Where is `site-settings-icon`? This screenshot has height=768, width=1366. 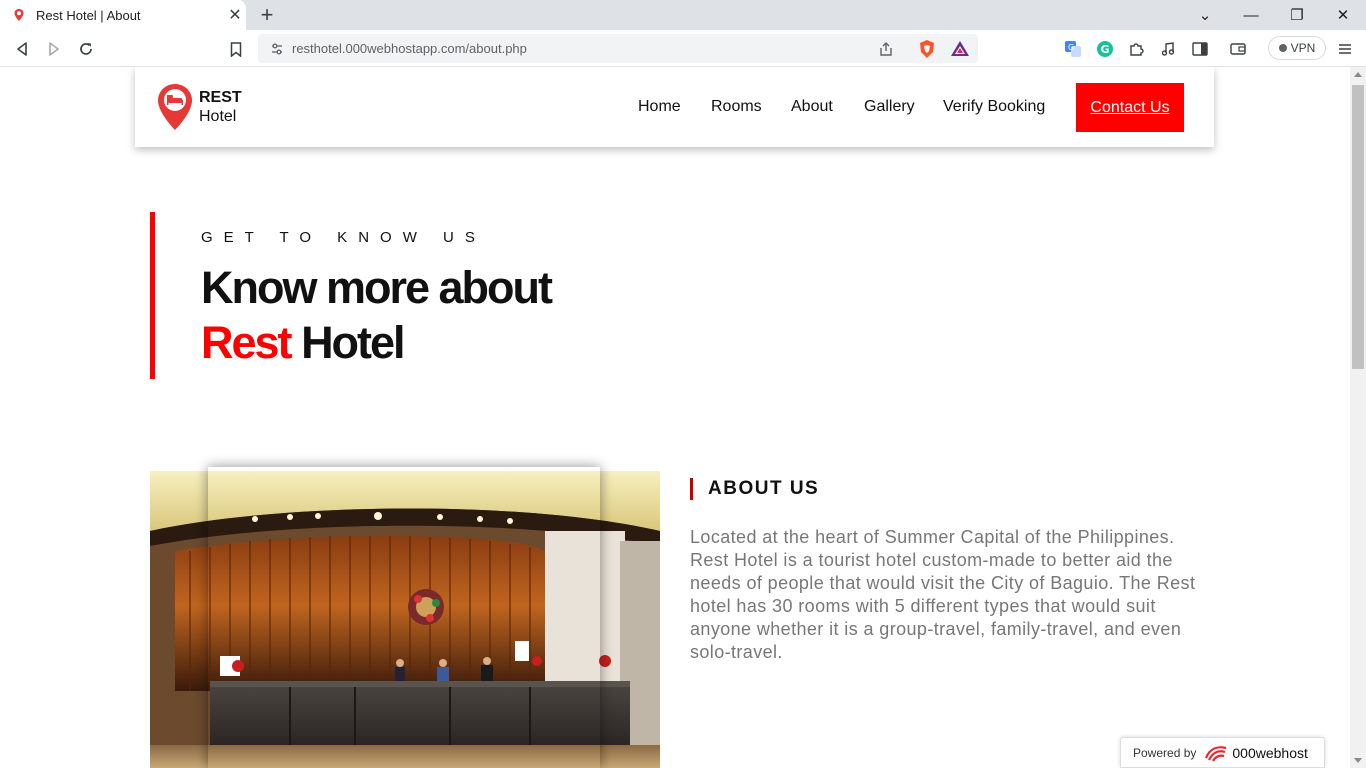 site-settings-icon is located at coordinates (277, 49).